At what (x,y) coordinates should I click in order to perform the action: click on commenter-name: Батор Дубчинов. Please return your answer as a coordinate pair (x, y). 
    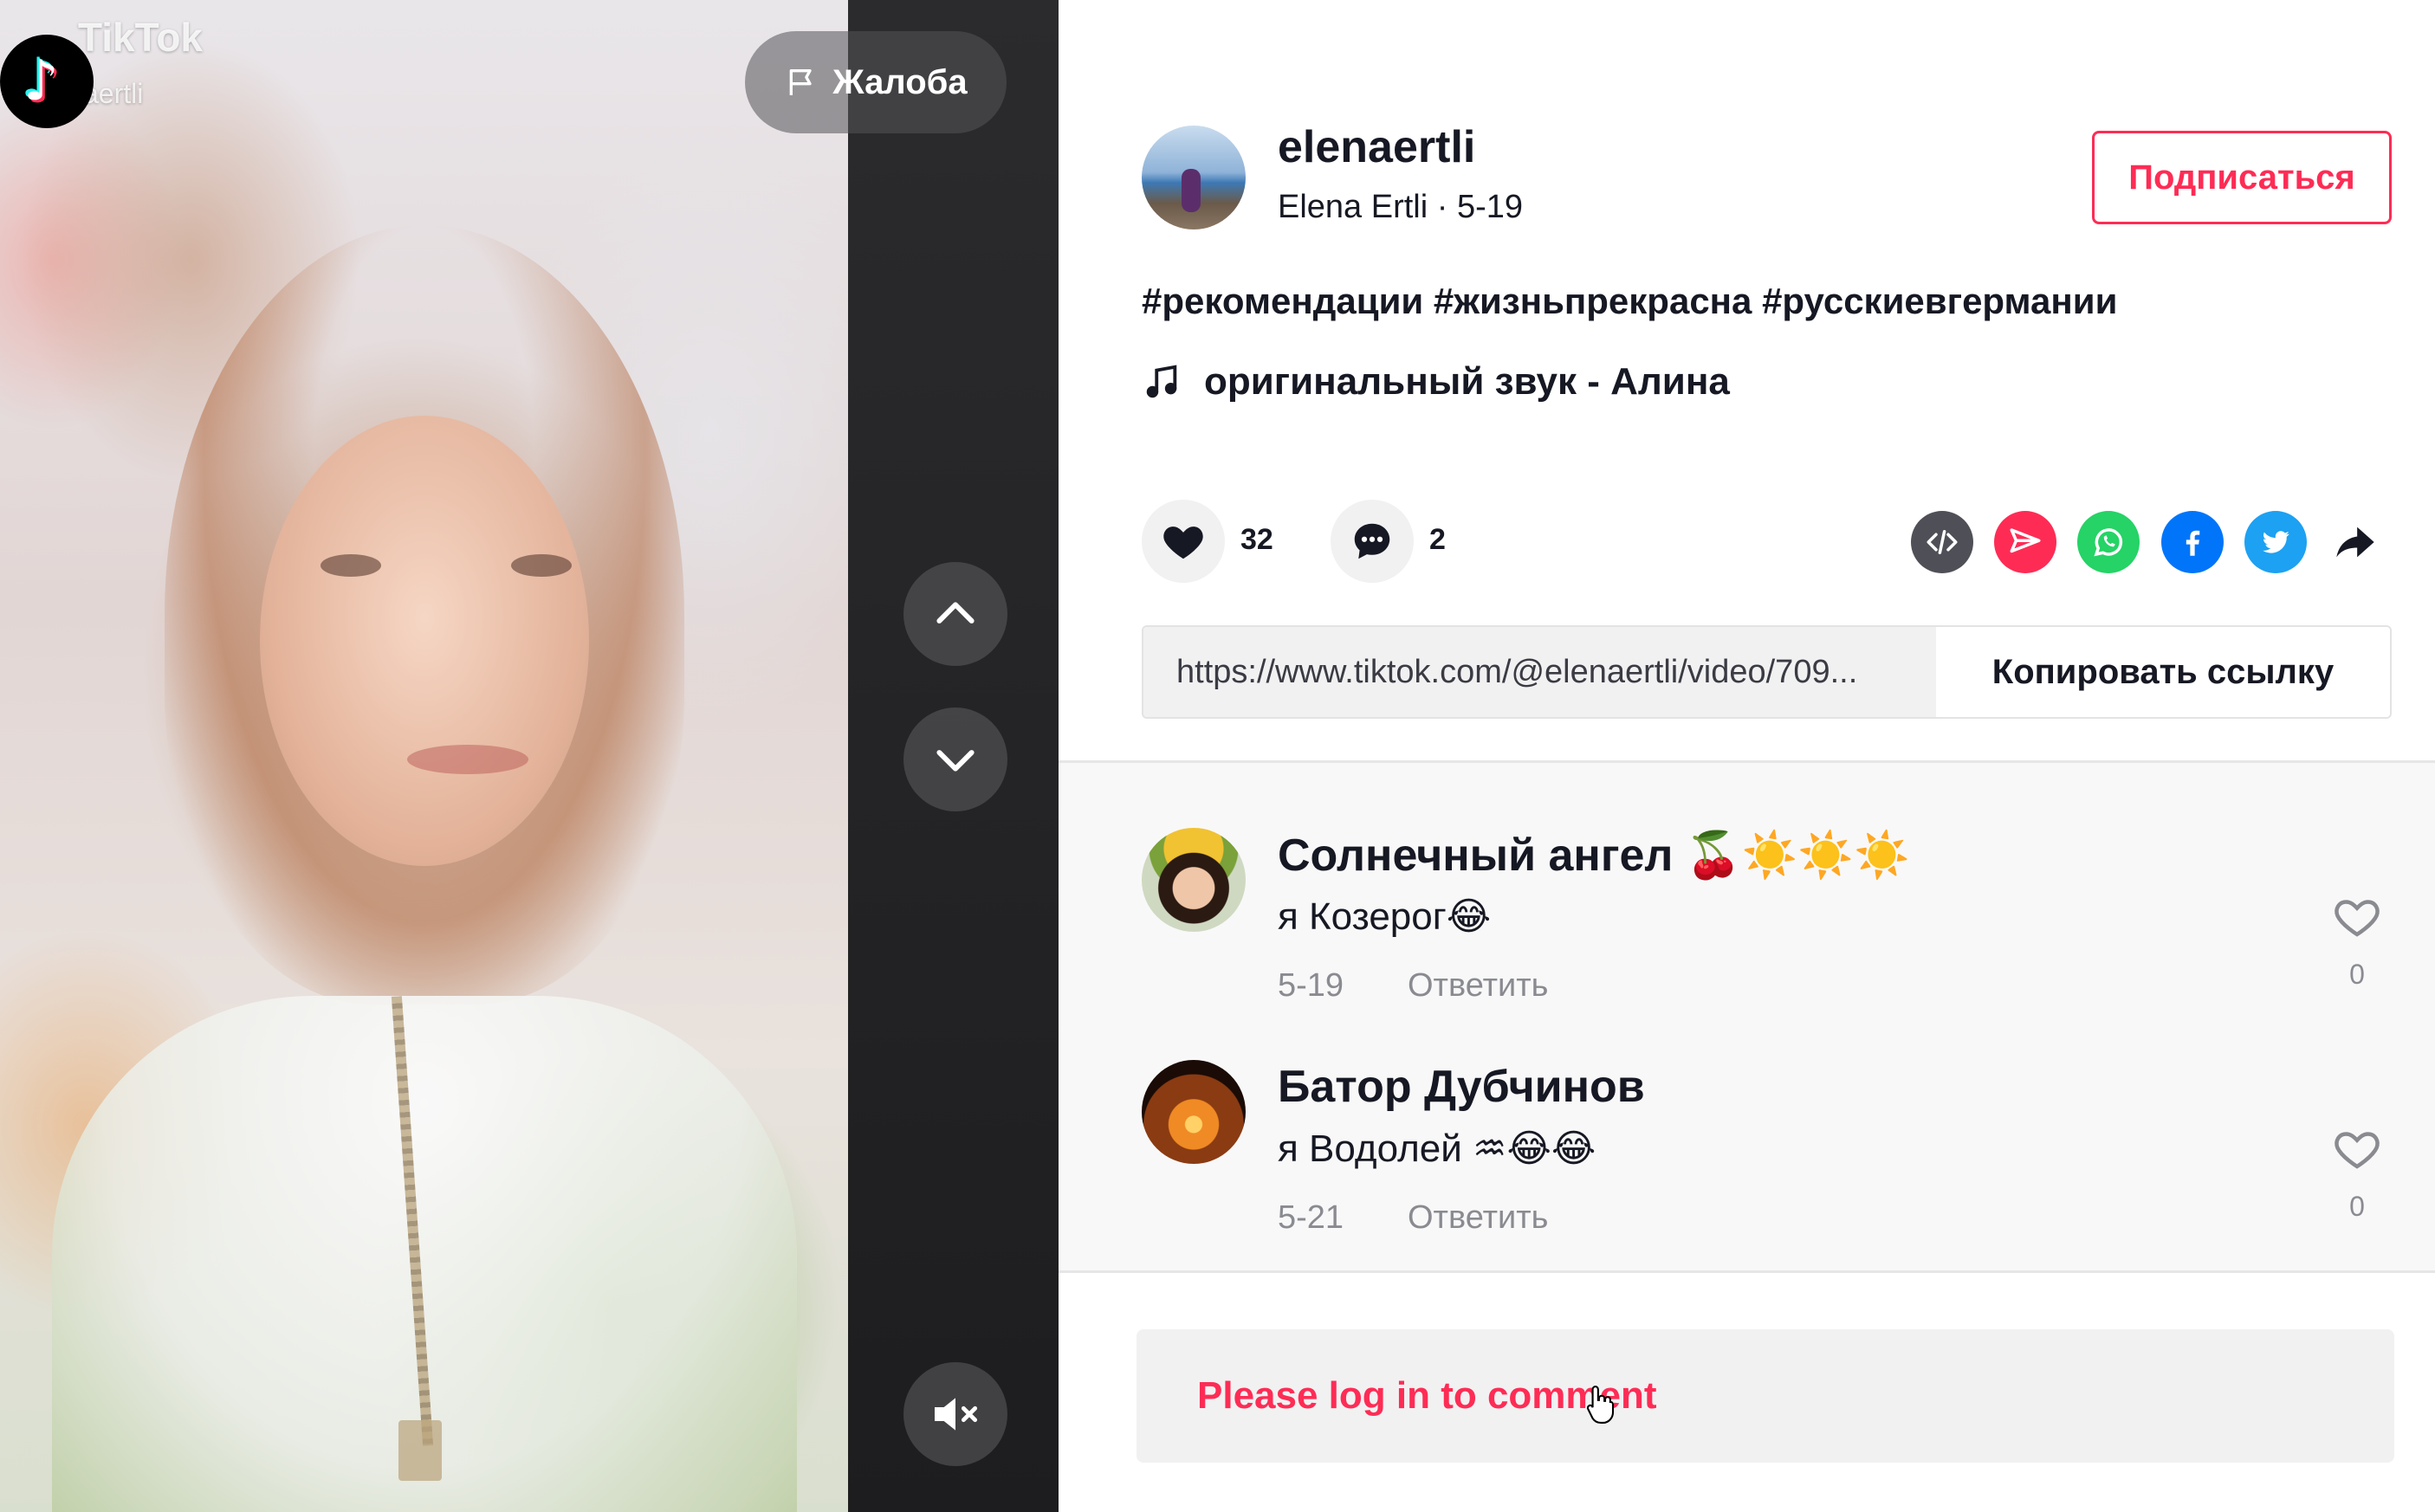
    Looking at the image, I should click on (1461, 1087).